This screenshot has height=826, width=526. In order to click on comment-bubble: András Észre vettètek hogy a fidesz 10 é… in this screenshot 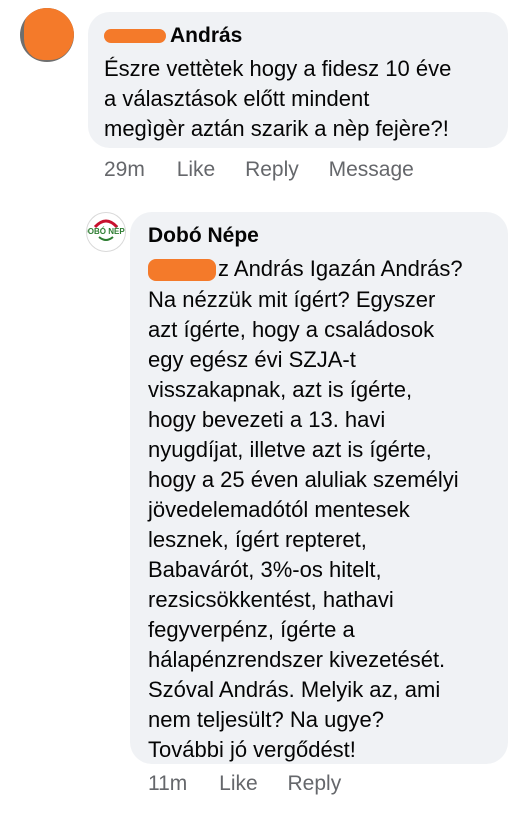, I will do `click(298, 80)`.